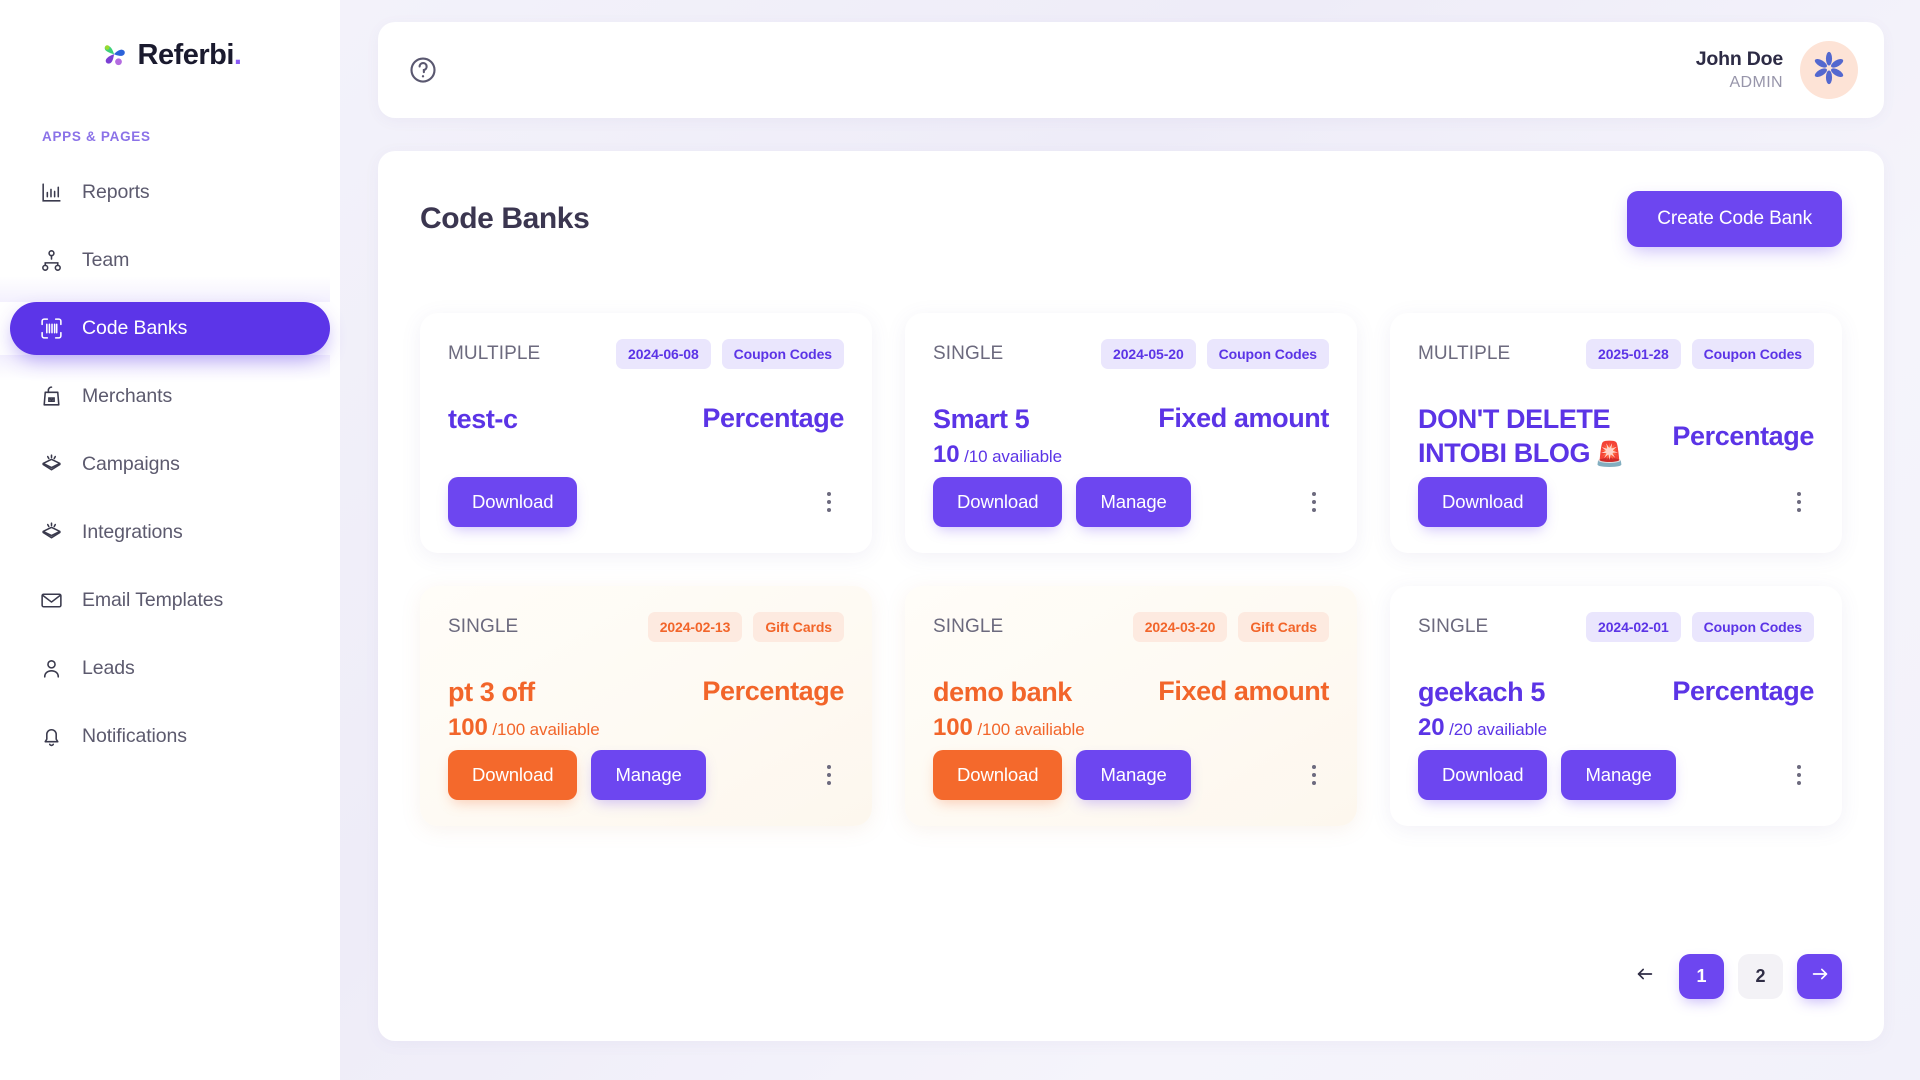 This screenshot has height=1080, width=1920. I want to click on panel-header: Code Banks Create Code Bank, so click(1131, 219).